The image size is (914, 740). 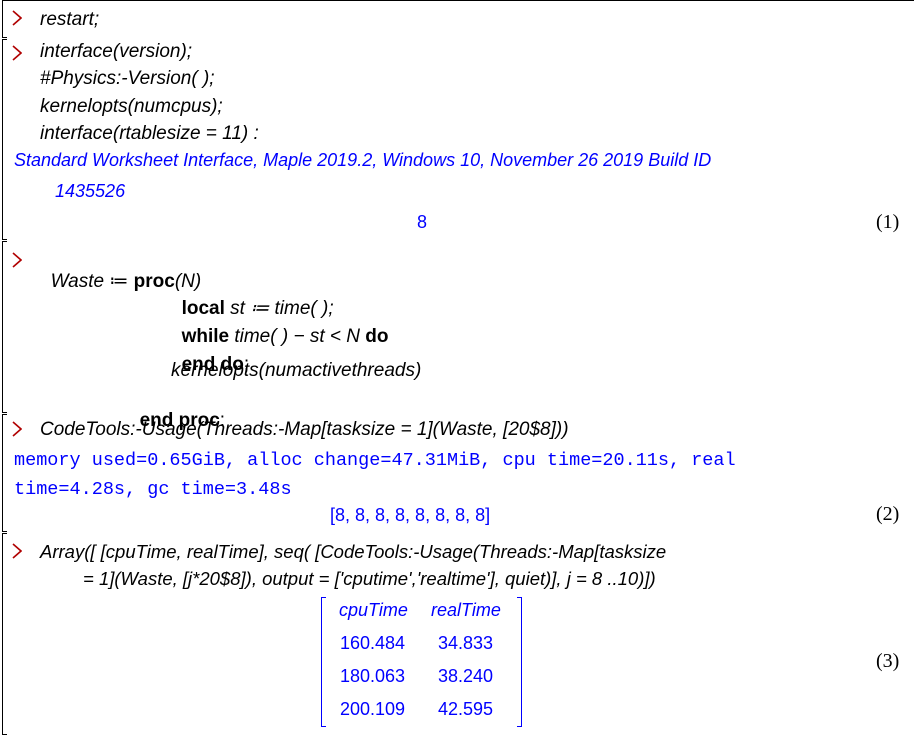 What do you see at coordinates (127, 79) in the screenshot?
I see `input-physics-version: #Physics:-Version( );` at bounding box center [127, 79].